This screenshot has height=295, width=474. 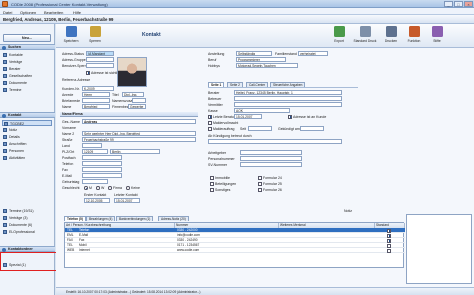 I want to click on land-field, so click(x=92, y=145).